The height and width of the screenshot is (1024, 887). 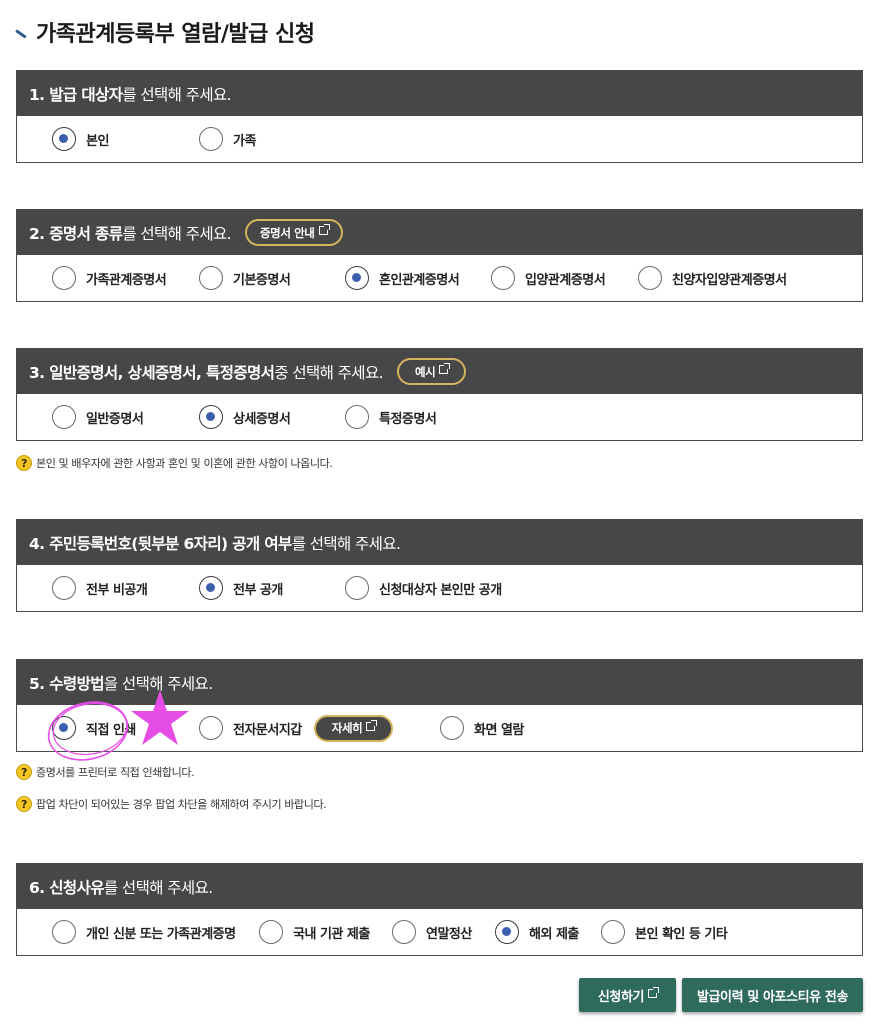 I want to click on help-note: ? 본인 및 배우자에 관한 사항과 혼인 및 이혼에 관한 사항이 나옵니다., so click(x=174, y=463).